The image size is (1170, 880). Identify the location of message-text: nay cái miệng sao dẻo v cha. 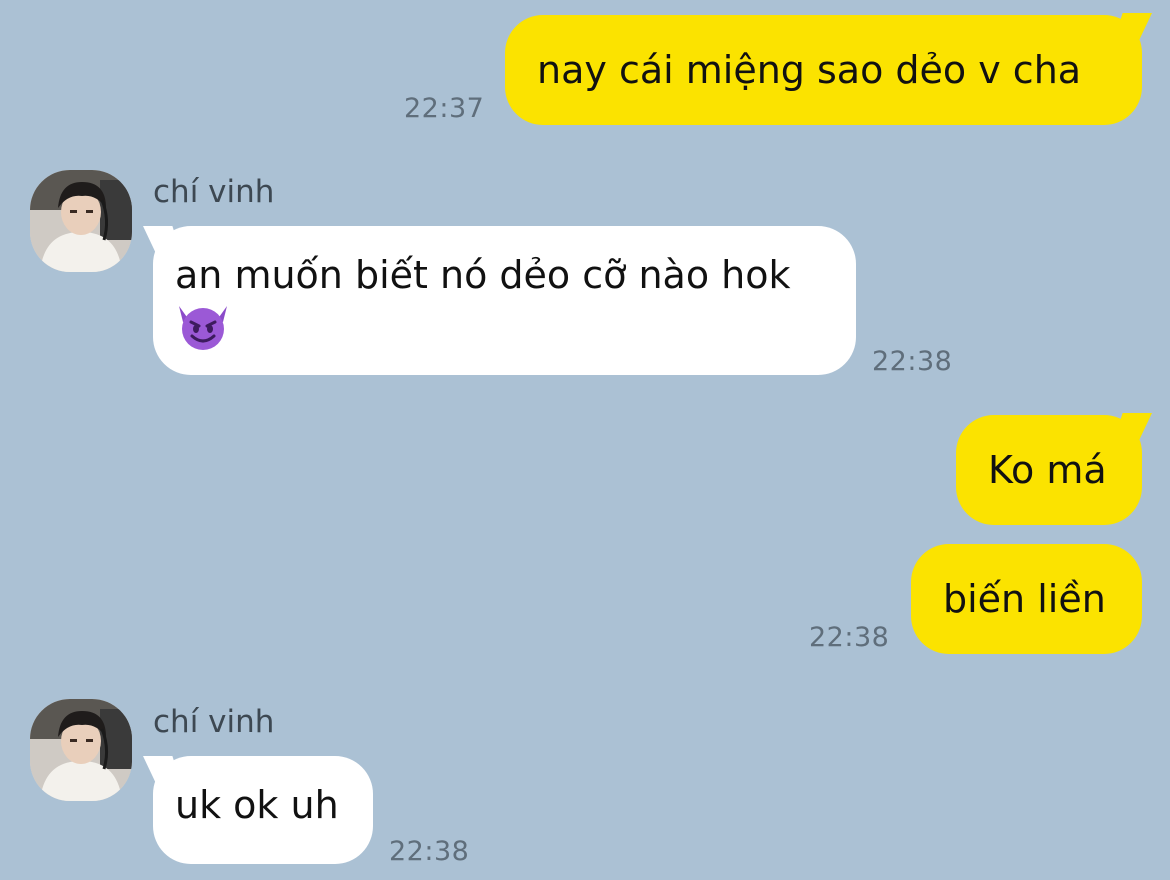
(809, 70).